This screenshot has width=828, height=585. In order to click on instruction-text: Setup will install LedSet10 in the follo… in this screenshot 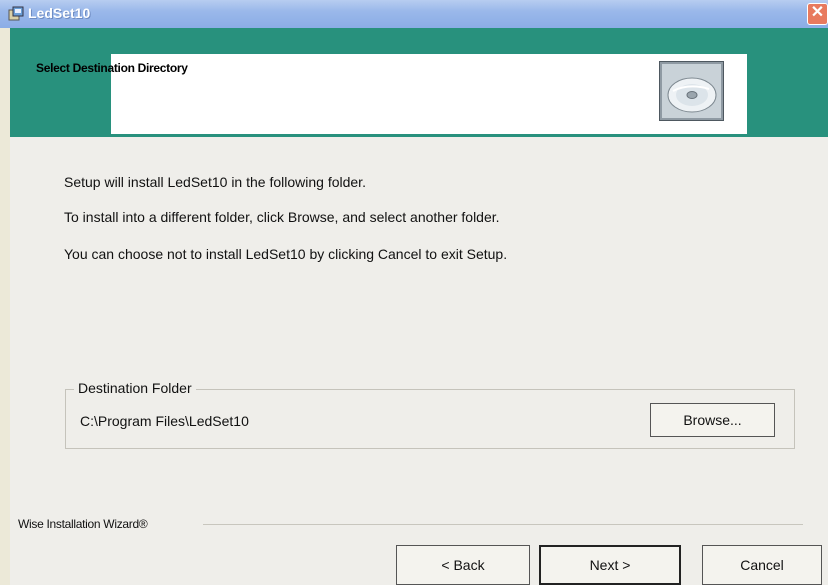, I will do `click(215, 182)`.